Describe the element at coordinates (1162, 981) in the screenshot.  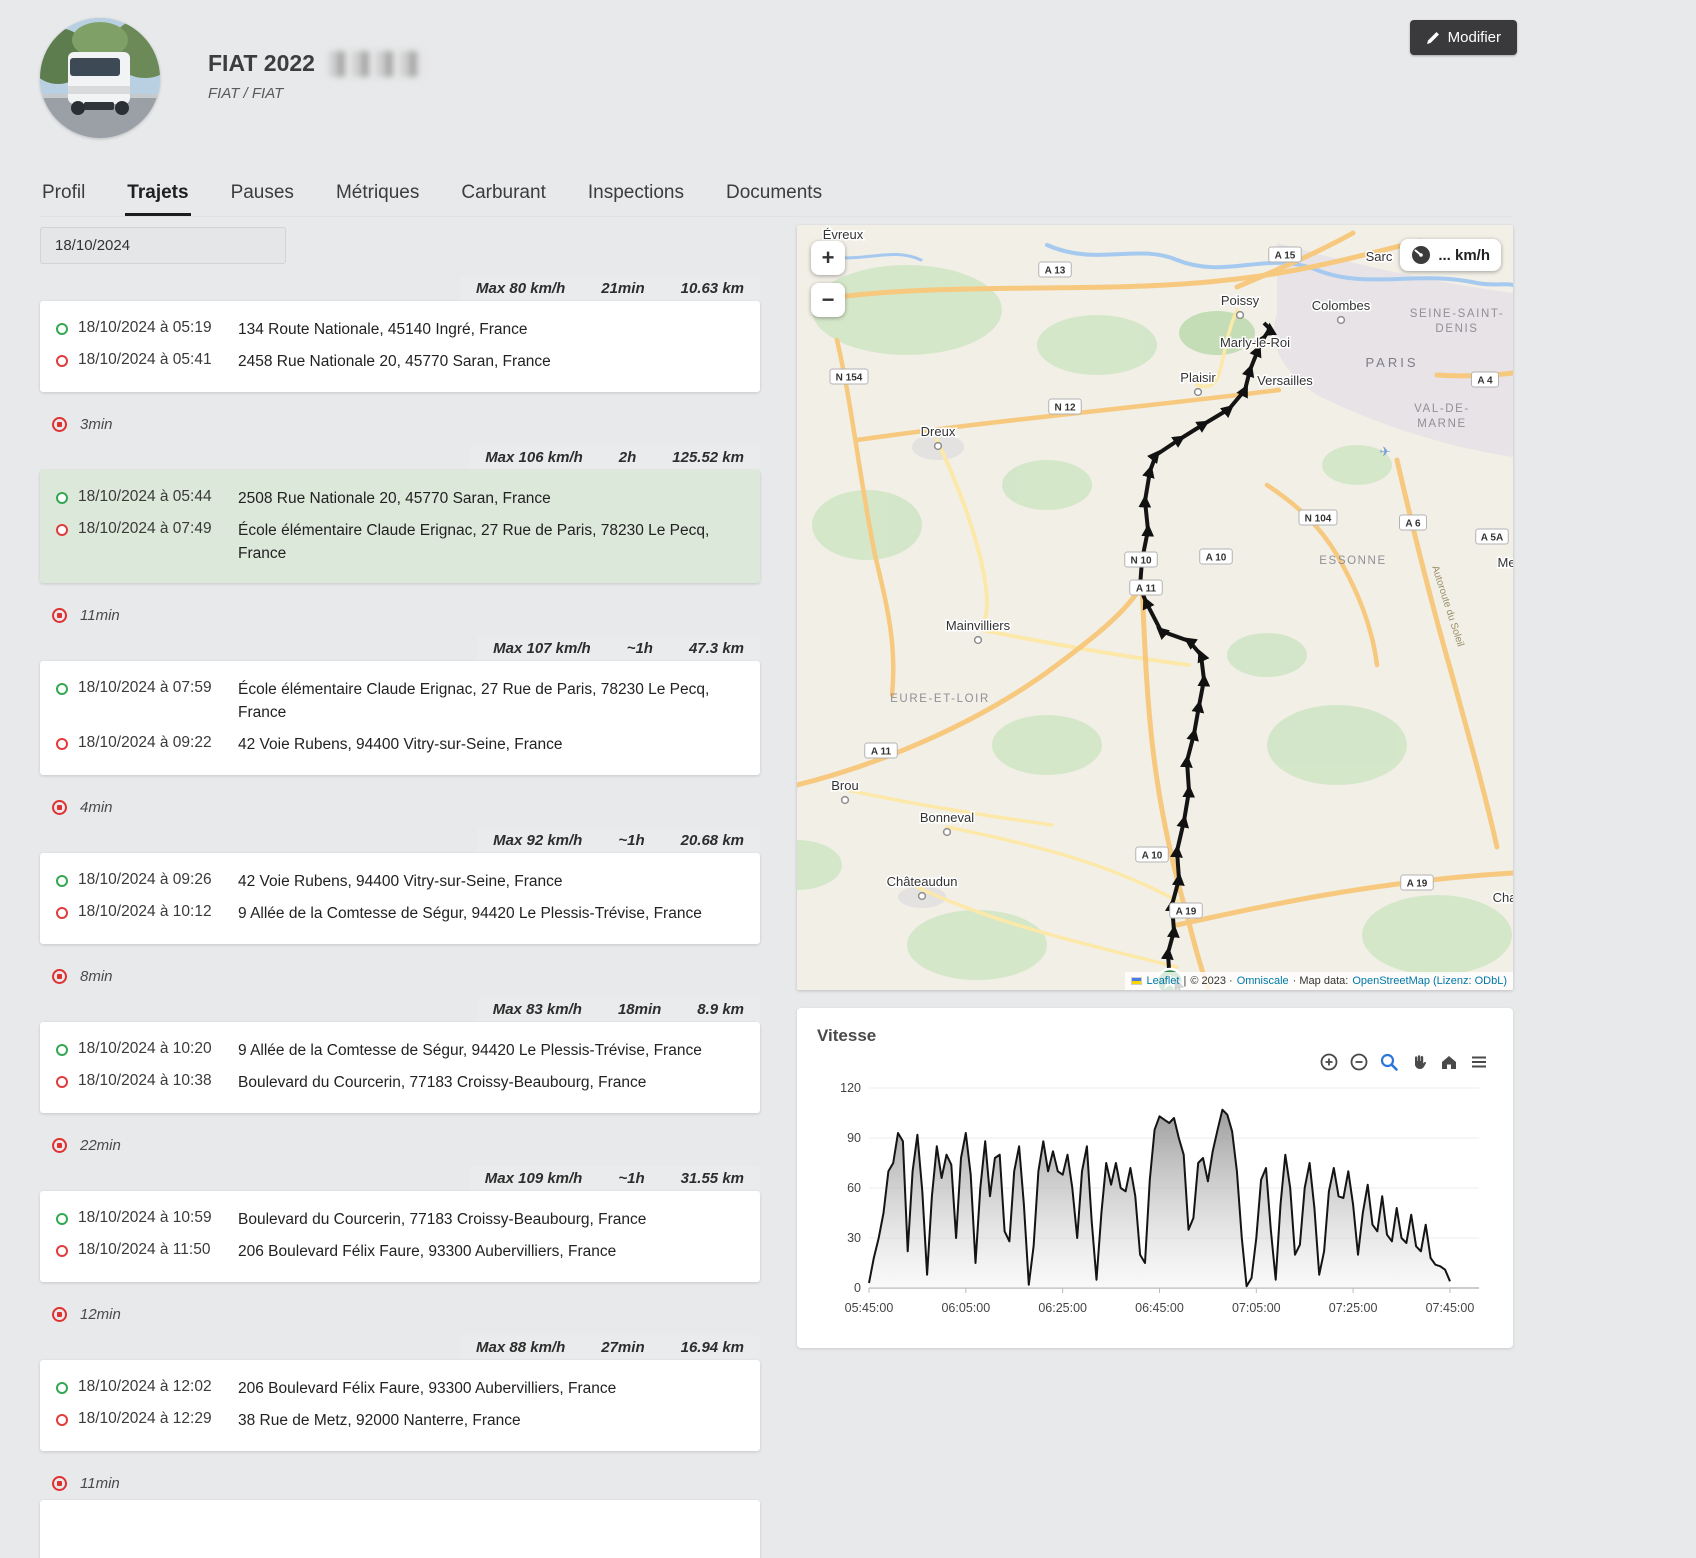
I see `leaflet-link: Leaflet` at that location.